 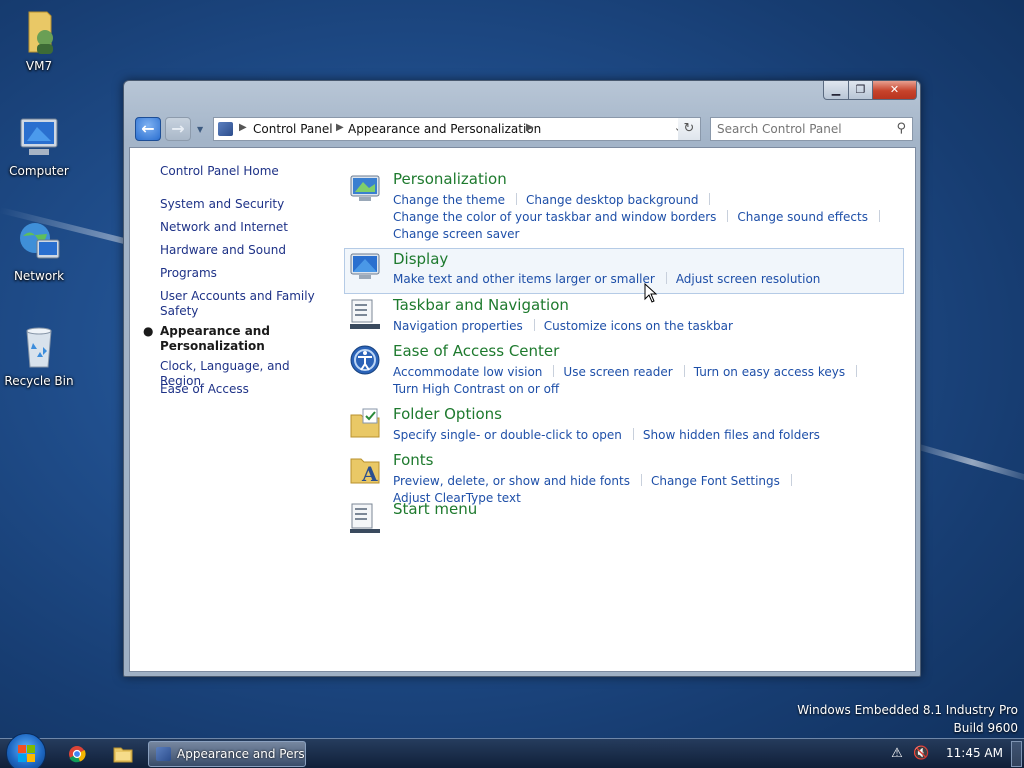 I want to click on category-start-menu: Start menu, so click(x=625, y=518).